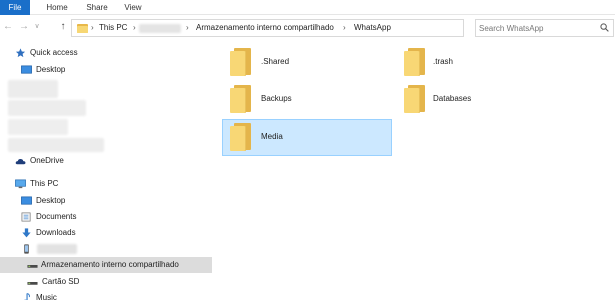  What do you see at coordinates (113, 295) in the screenshot?
I see `sidebar-item-music: Music` at bounding box center [113, 295].